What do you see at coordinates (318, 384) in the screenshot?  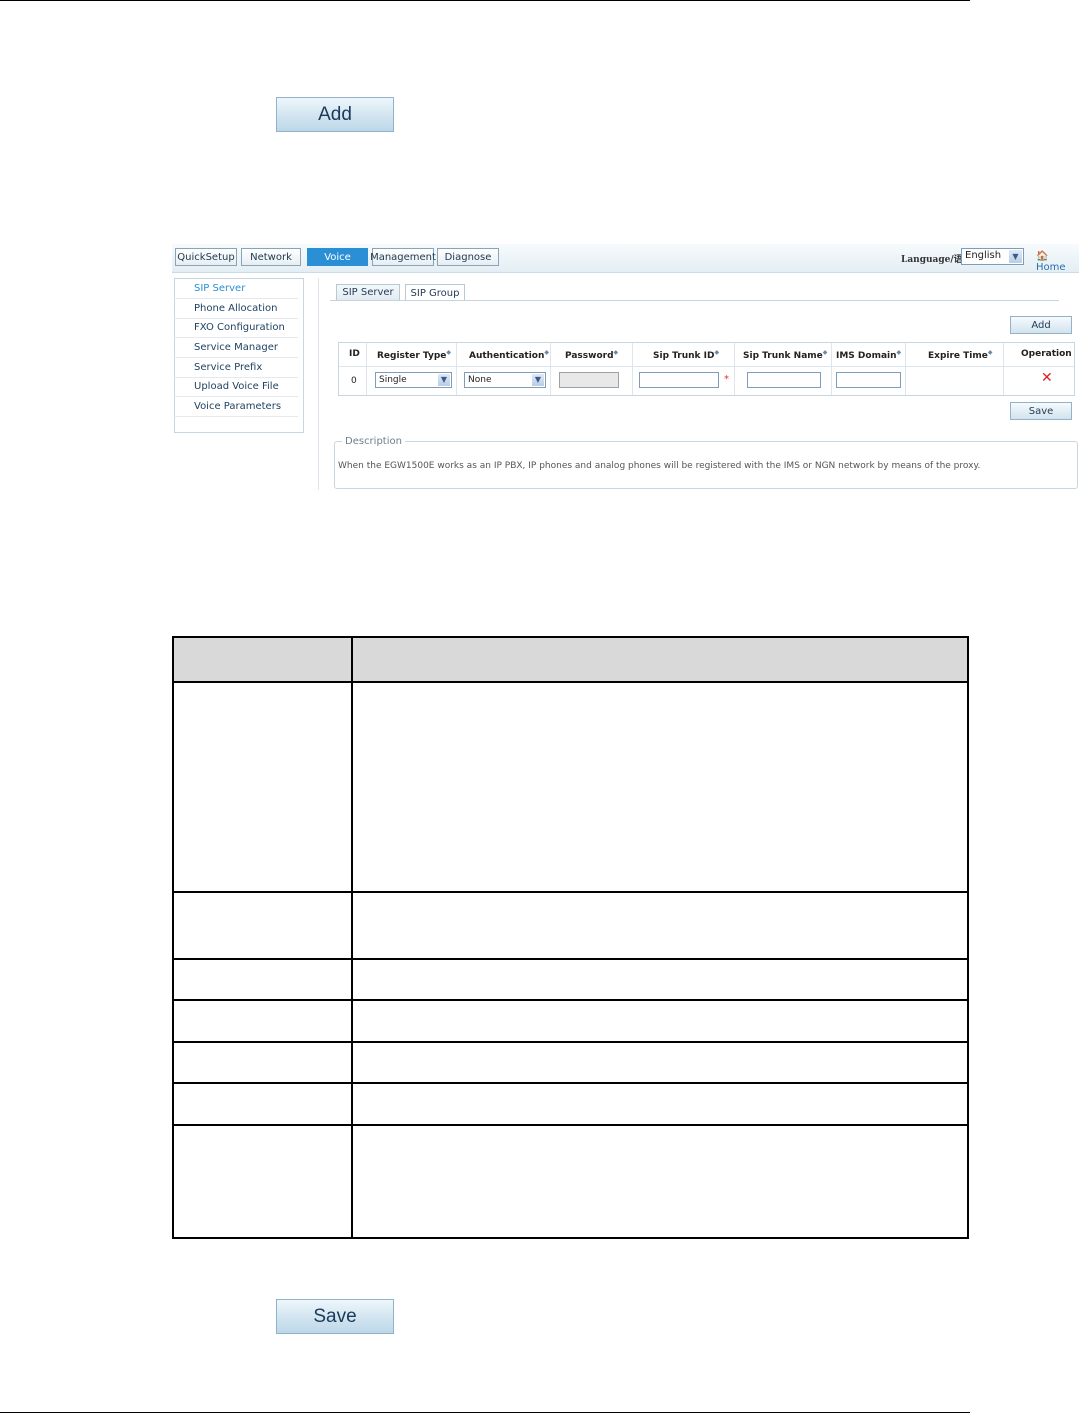 I see `content-divider` at bounding box center [318, 384].